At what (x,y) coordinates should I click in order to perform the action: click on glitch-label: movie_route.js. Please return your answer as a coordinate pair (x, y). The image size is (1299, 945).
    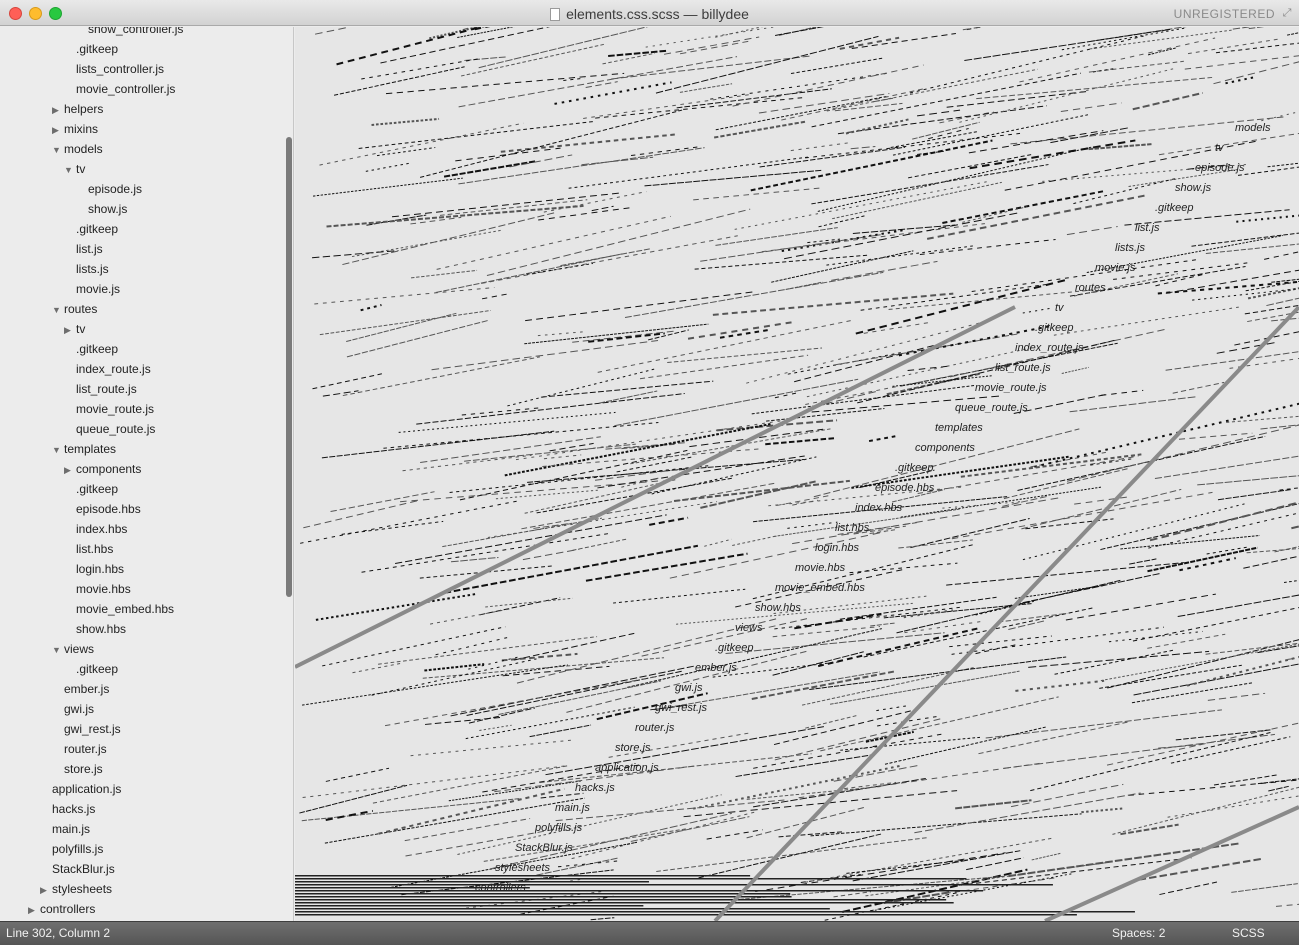
    Looking at the image, I should click on (1011, 388).